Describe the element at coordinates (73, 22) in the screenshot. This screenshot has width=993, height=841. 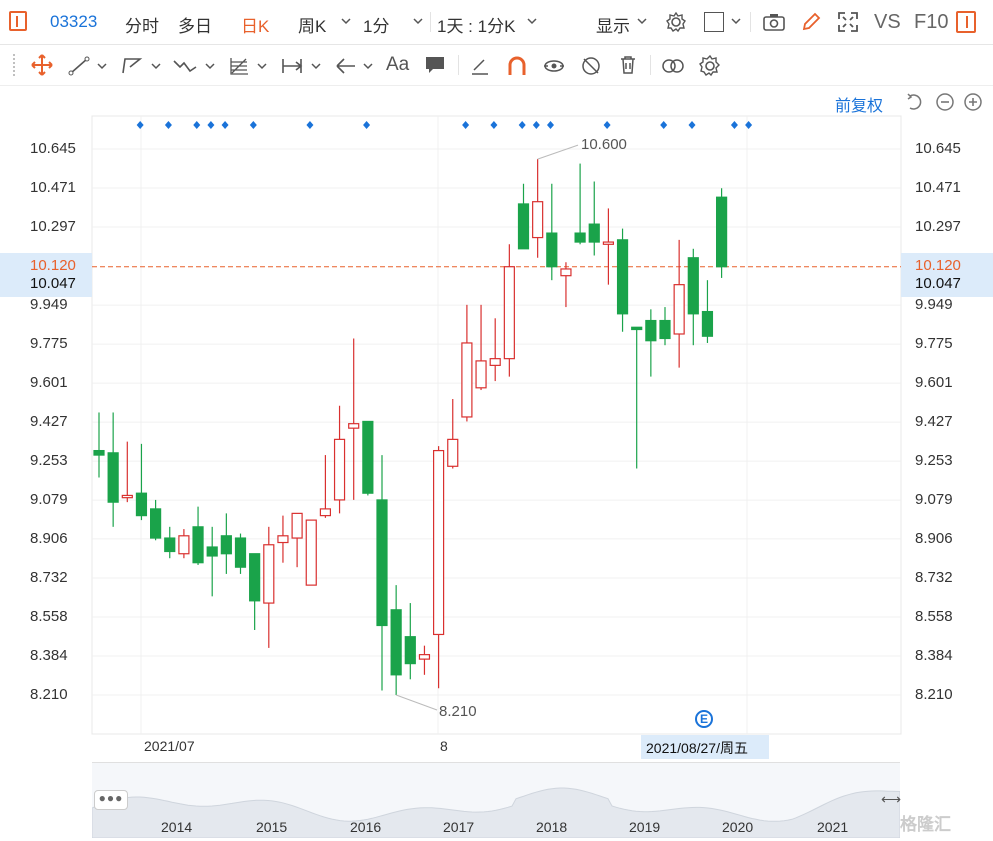
I see `stock-code: 03323` at that location.